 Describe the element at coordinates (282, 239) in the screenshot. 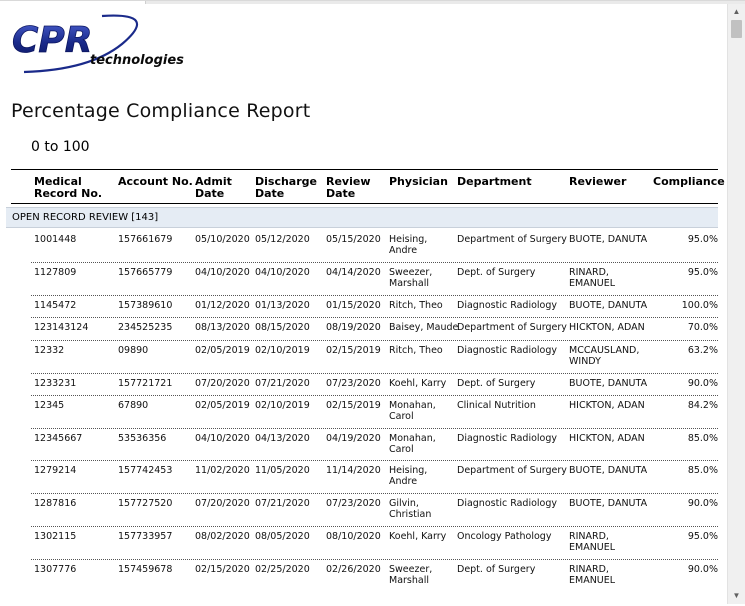

I see `cell-discharge: 05/12/2020` at that location.